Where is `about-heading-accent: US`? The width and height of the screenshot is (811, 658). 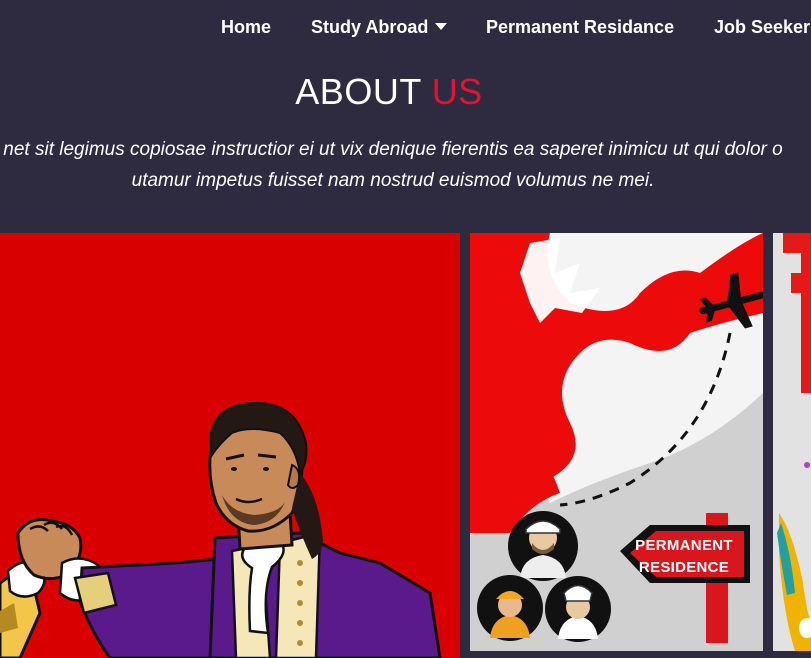 about-heading-accent: US is located at coordinates (457, 91).